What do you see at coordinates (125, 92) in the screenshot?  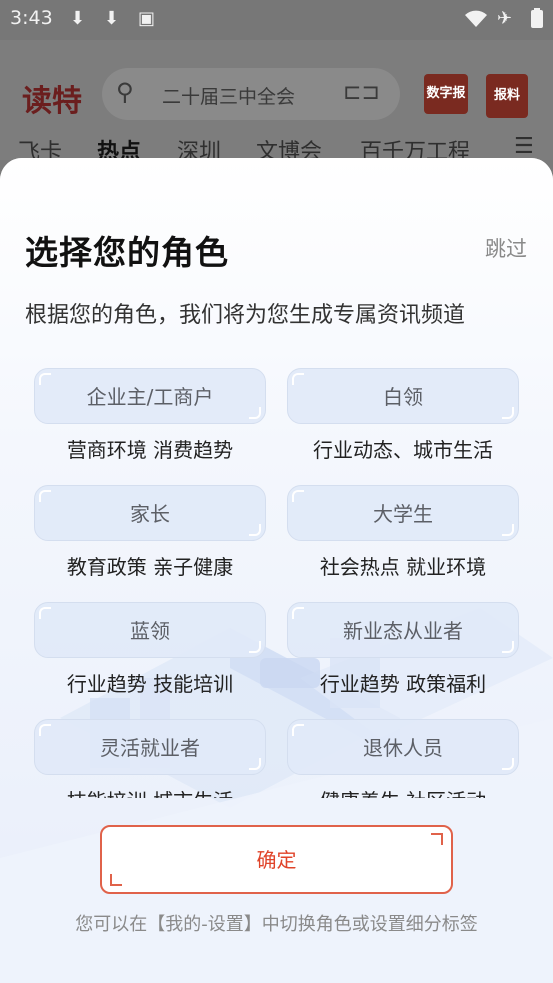 I see `search-icon: ⚲` at bounding box center [125, 92].